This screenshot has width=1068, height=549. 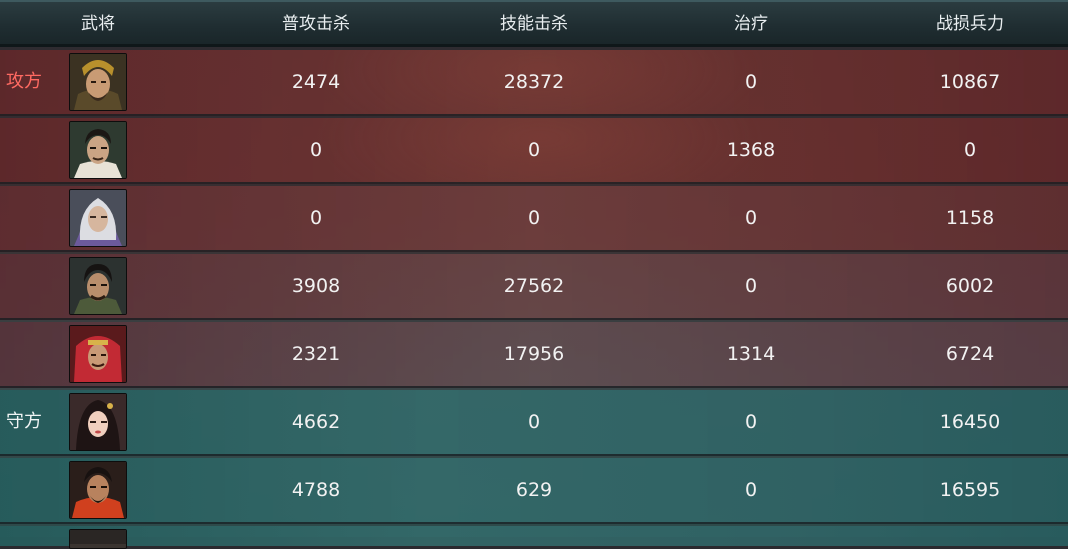 What do you see at coordinates (98, 286) in the screenshot?
I see `general-portrait-warrior-icon` at bounding box center [98, 286].